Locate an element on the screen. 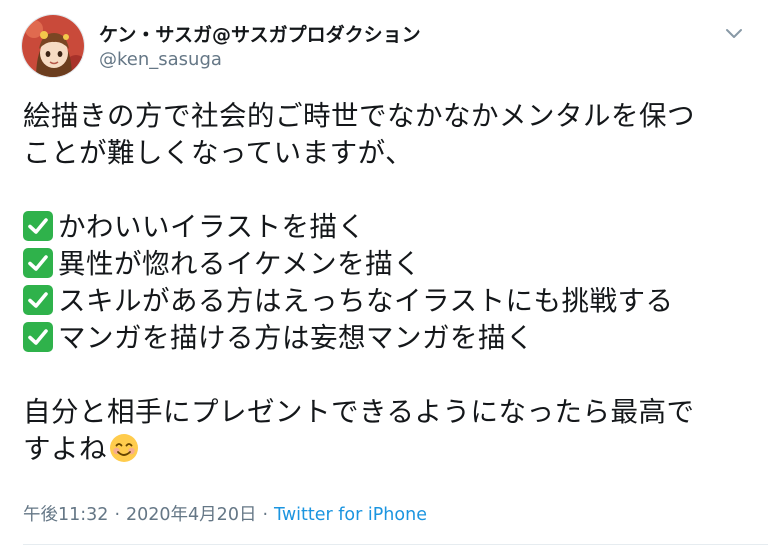 The image size is (768, 549). checklist-item: マンガを描ける方は妄想マンガを描く is located at coordinates (388, 338).